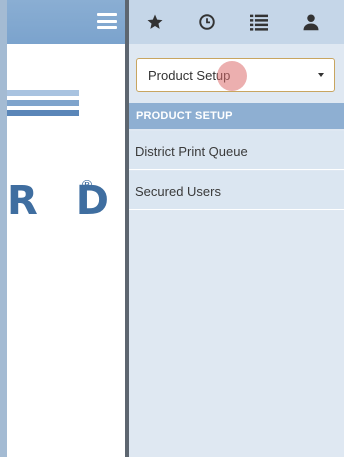 This screenshot has height=457, width=344. Describe the element at coordinates (184, 116) in the screenshot. I see `section-title: PRODUCT SETUP` at that location.